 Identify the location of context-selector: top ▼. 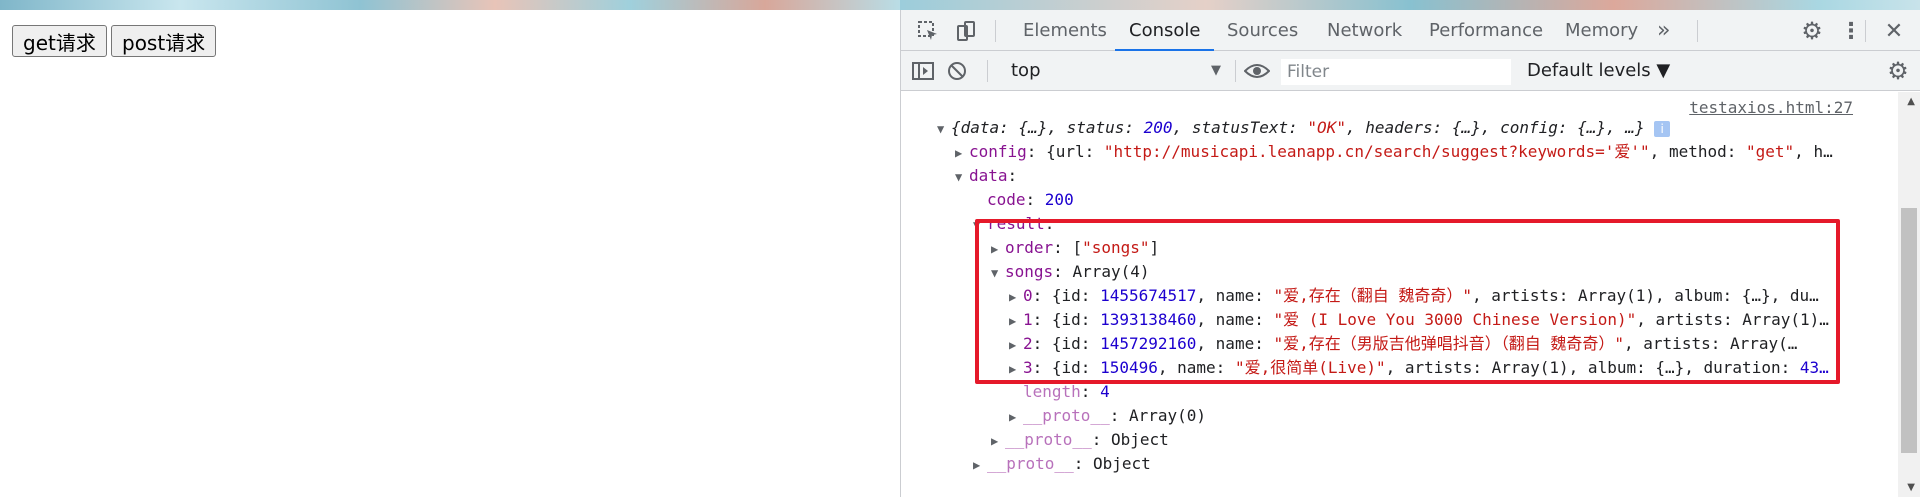
(1116, 71).